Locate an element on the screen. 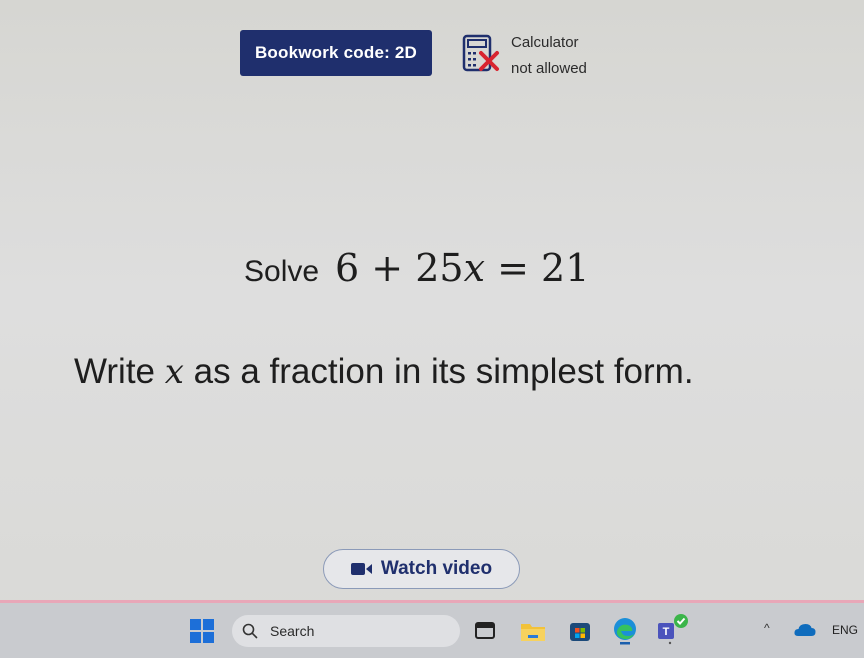 This screenshot has height=658, width=864. instruction-after: as a fraction in its simplest form. is located at coordinates (438, 371).